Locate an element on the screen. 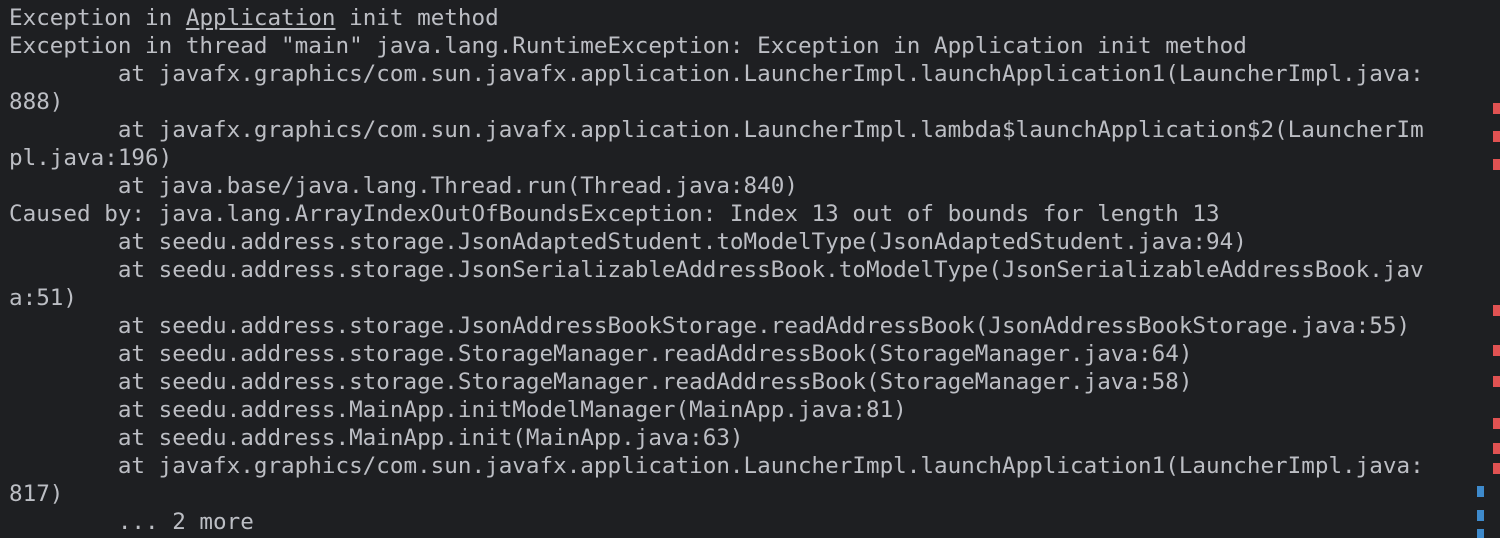 This screenshot has width=1500, height=538. console-line: 888) is located at coordinates (36, 102).